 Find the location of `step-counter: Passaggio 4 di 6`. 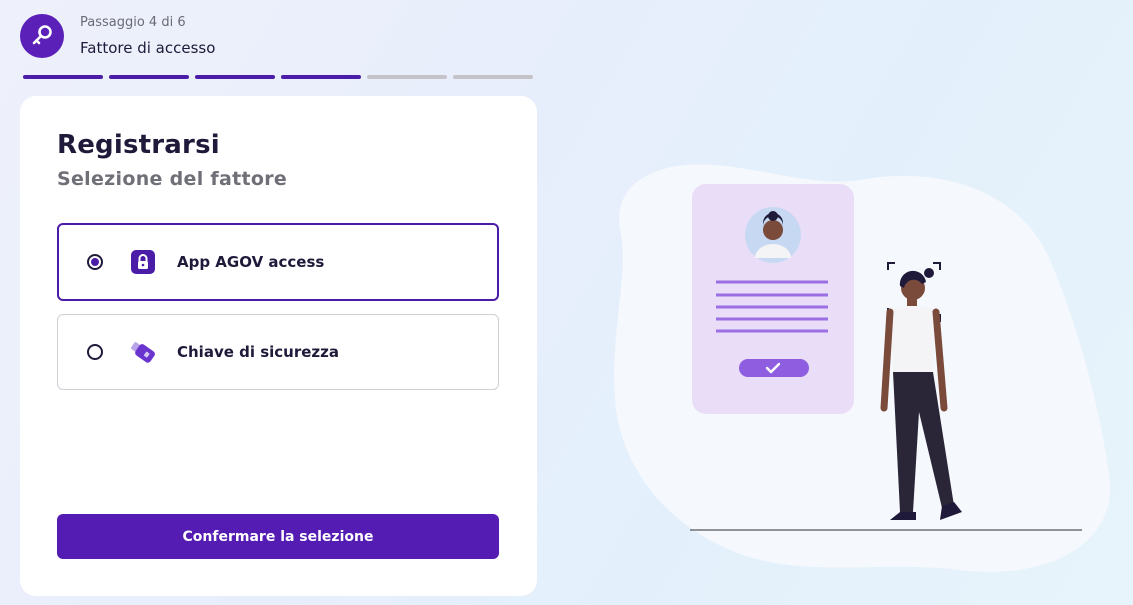

step-counter: Passaggio 4 di 6 is located at coordinates (133, 22).